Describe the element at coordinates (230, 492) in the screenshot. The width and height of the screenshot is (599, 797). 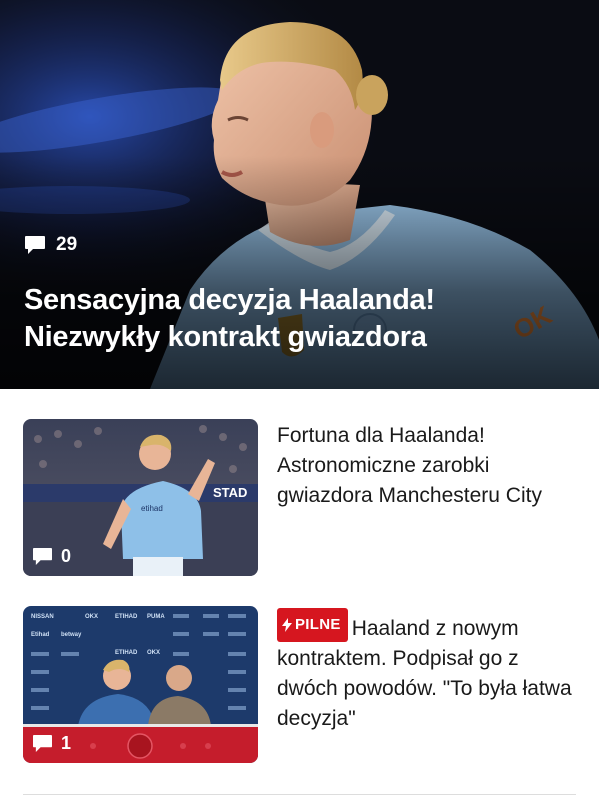
I see `svg-text: STAD` at that location.